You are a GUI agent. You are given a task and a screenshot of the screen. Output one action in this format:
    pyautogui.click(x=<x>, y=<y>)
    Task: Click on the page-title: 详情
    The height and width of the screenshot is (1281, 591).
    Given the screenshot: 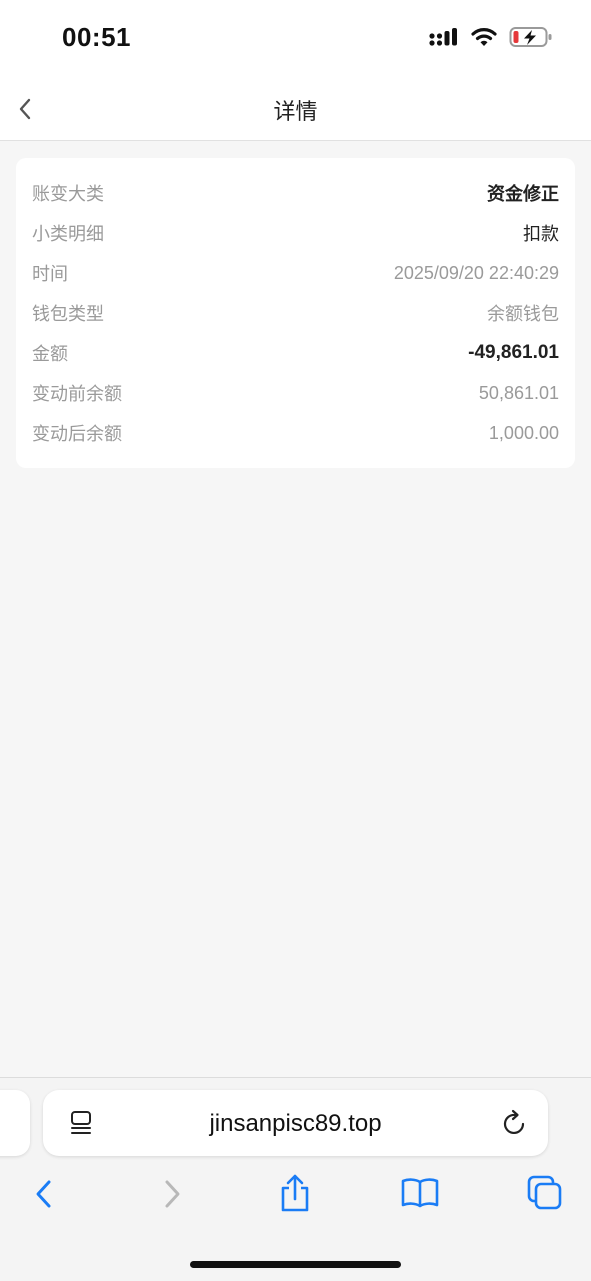 What is the action you would take?
    pyautogui.click(x=295, y=111)
    